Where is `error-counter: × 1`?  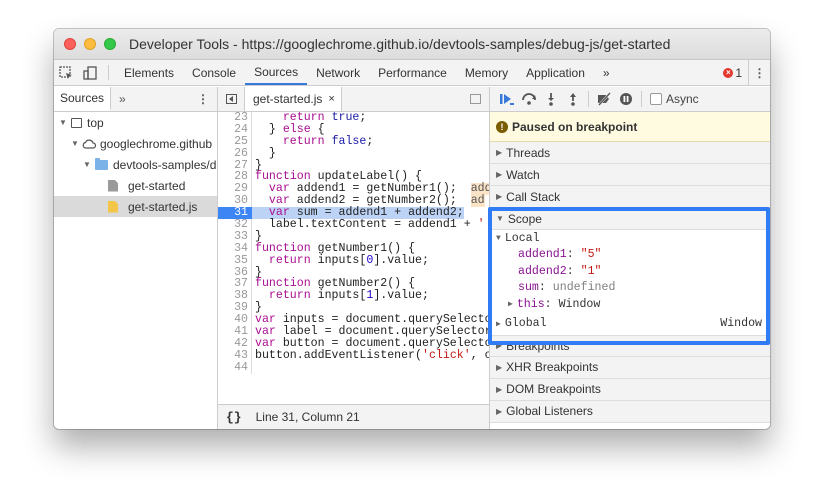
error-counter: × 1 is located at coordinates (732, 72).